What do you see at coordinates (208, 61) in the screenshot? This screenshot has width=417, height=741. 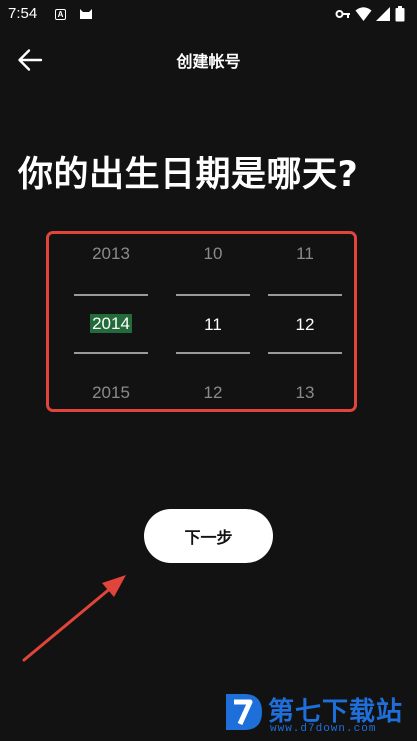 I see `header-title: 创建帐号` at bounding box center [208, 61].